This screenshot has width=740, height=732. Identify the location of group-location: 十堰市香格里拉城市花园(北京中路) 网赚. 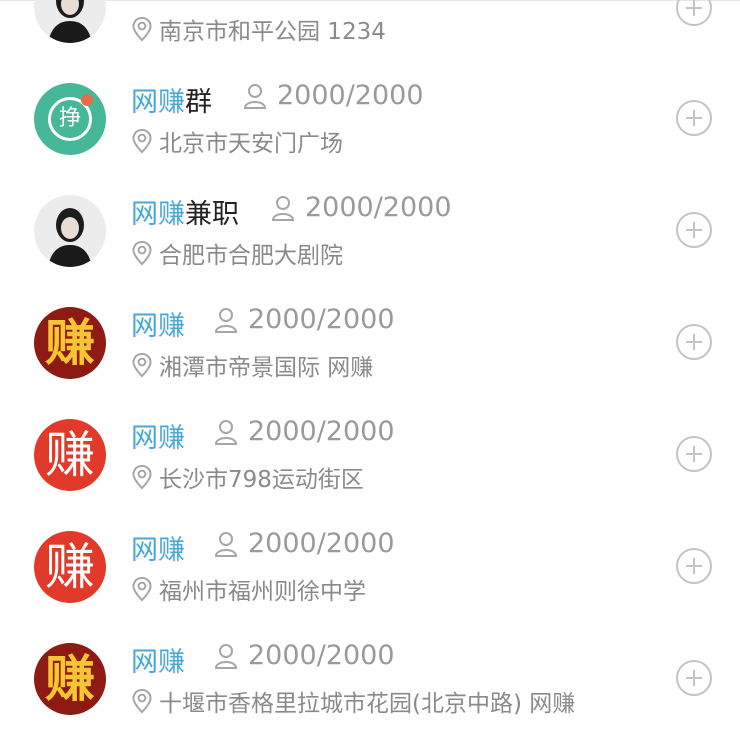
(353, 701).